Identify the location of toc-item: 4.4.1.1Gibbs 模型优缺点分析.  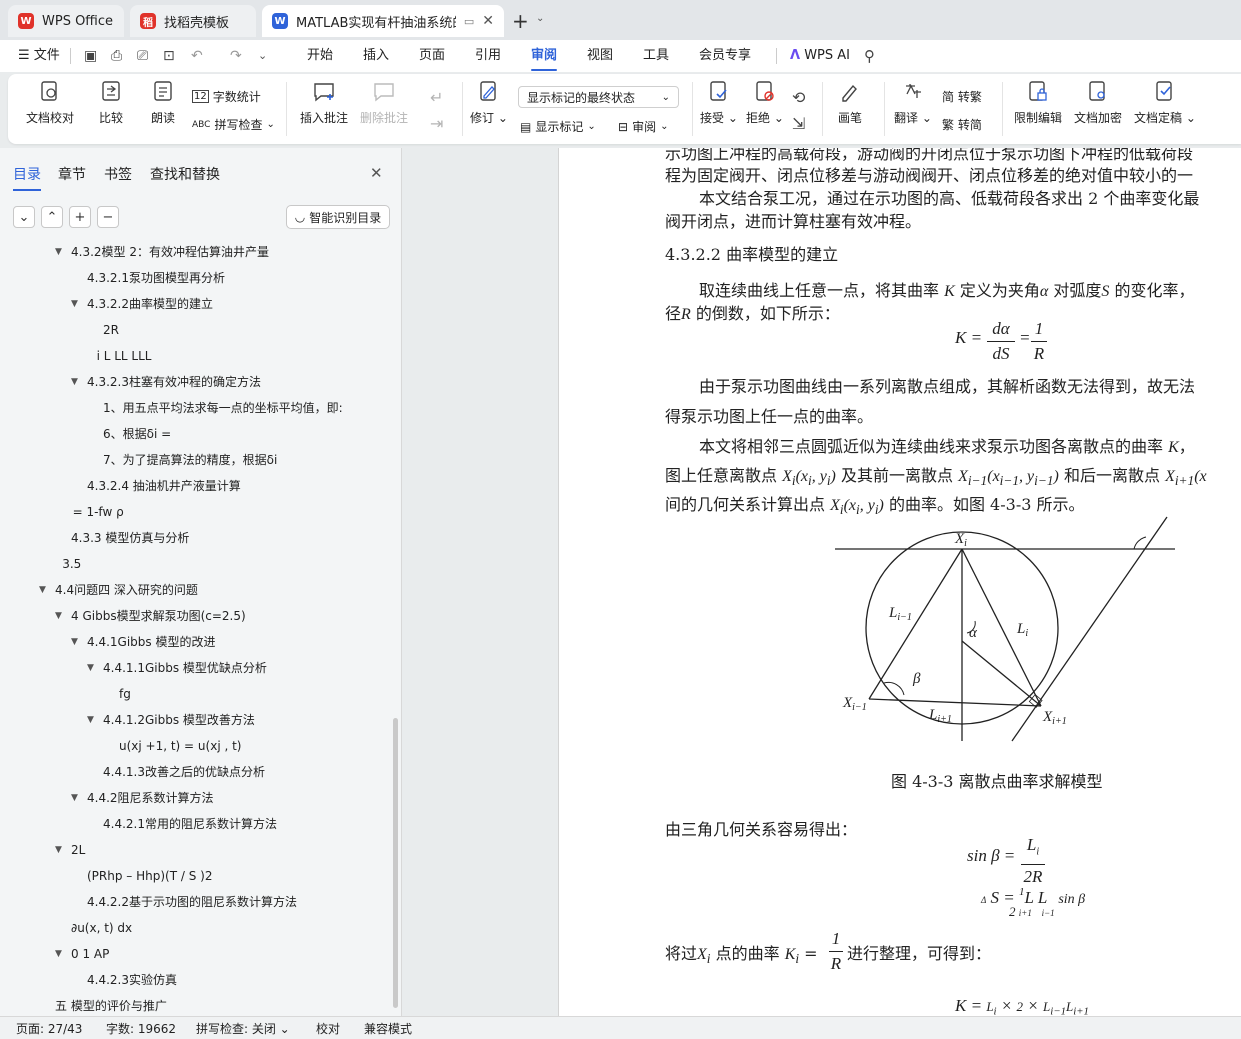
(185, 668).